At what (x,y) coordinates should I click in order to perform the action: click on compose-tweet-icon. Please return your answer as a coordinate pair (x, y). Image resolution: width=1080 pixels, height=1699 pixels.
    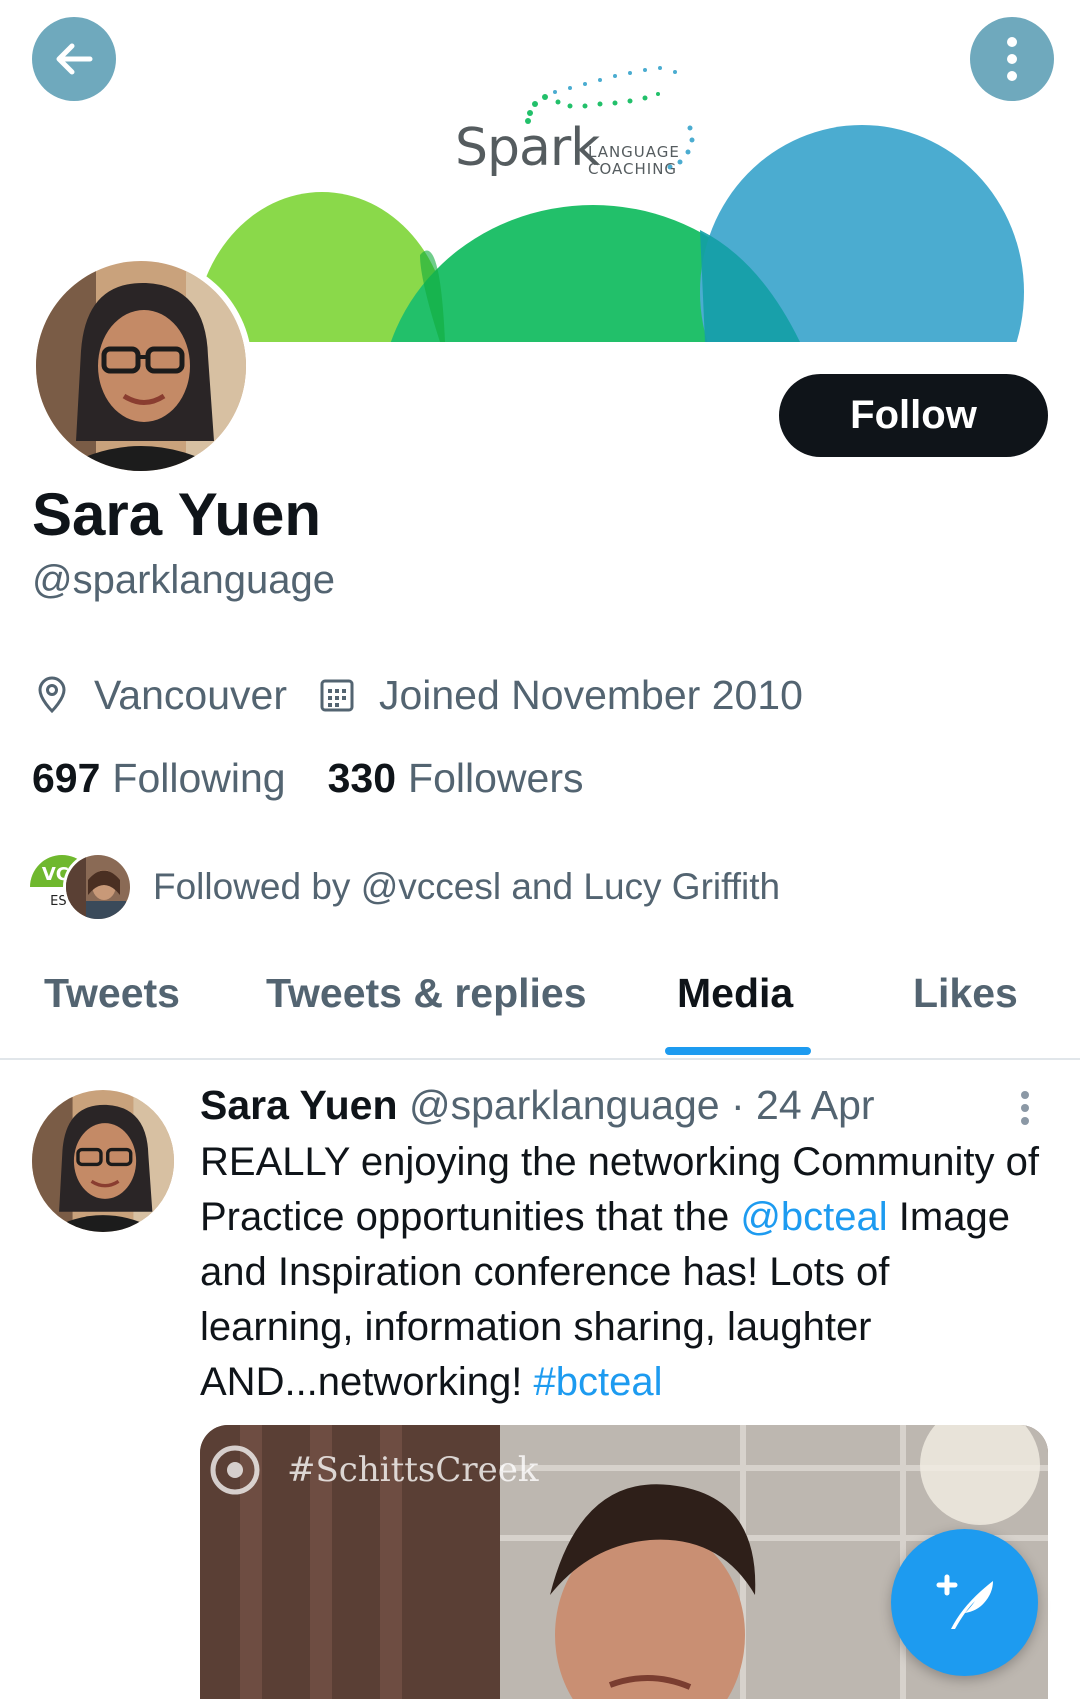
    Looking at the image, I should click on (964, 1601).